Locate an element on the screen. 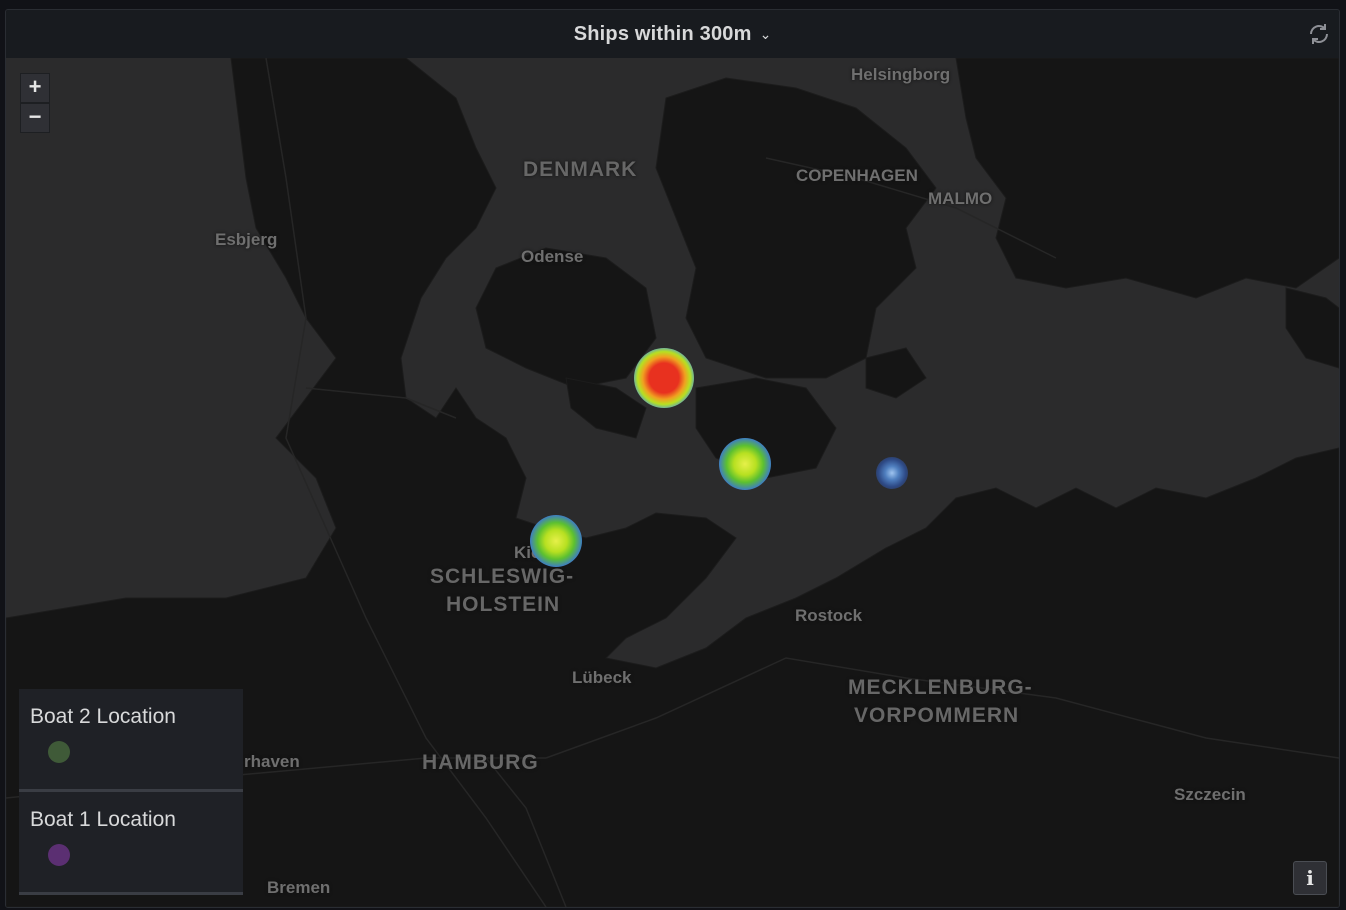 This screenshot has height=910, width=1346. legend-label: Boat 2 Location is located at coordinates (103, 716).